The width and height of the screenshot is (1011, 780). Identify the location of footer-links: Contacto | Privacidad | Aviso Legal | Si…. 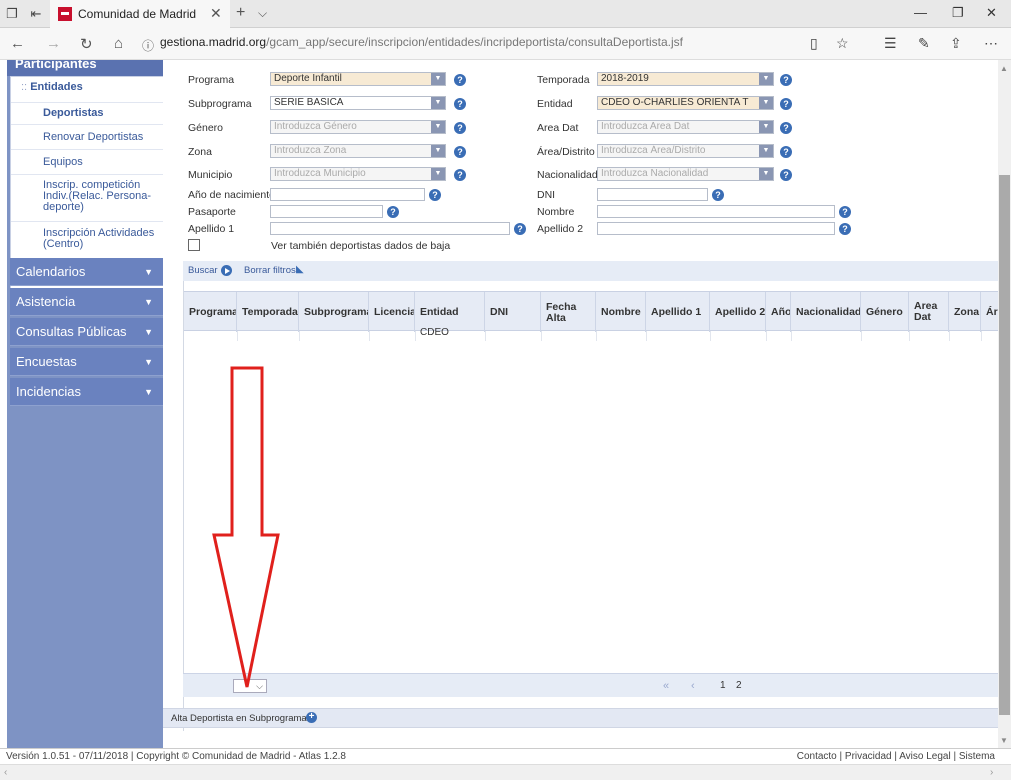
(896, 756).